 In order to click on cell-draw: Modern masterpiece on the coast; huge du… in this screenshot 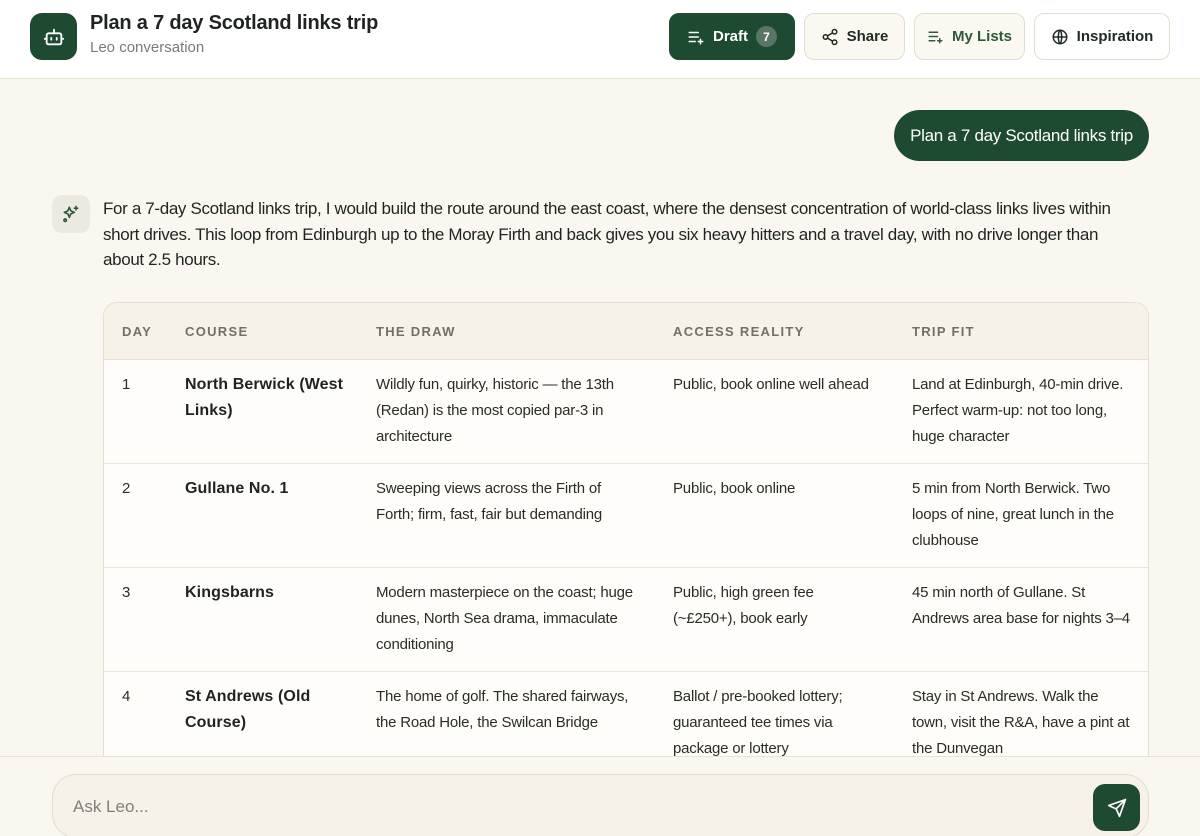, I will do `click(504, 618)`.